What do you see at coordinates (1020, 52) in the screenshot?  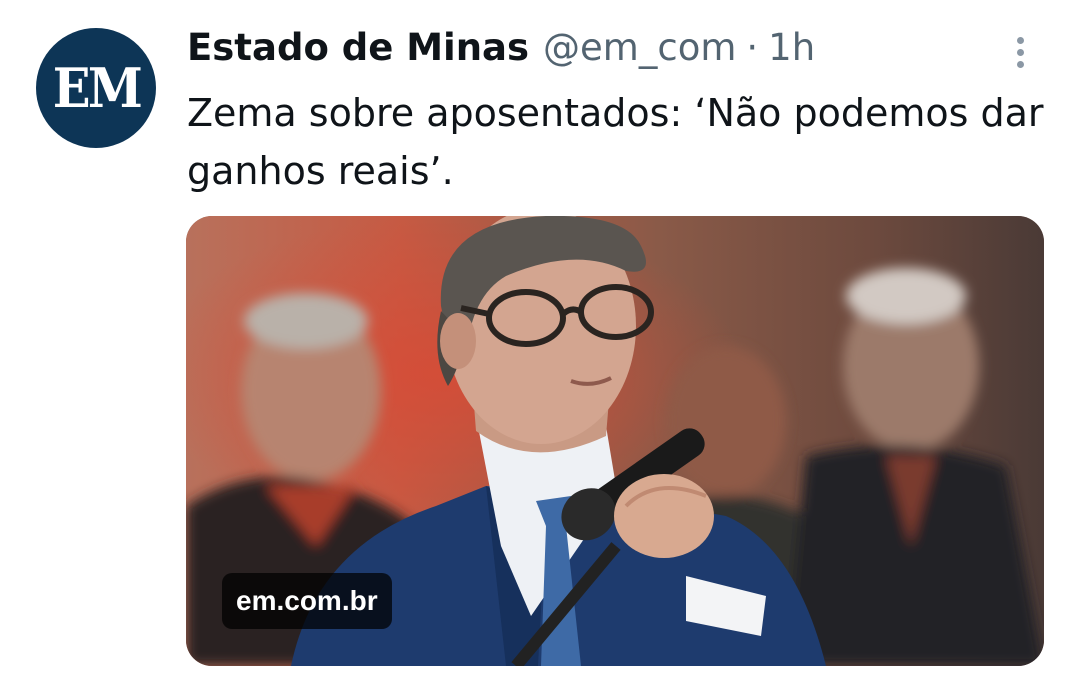 I see `more-options-button` at bounding box center [1020, 52].